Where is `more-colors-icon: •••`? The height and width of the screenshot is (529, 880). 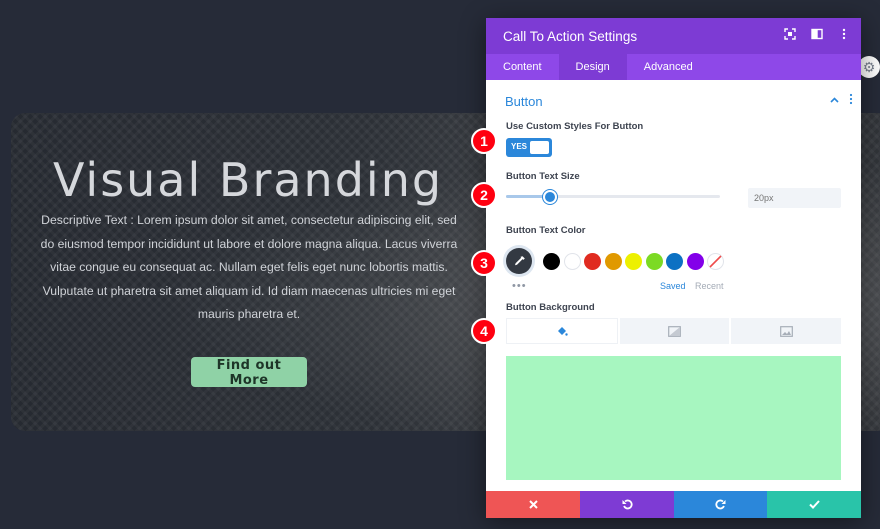
more-colors-icon: ••• is located at coordinates (519, 286).